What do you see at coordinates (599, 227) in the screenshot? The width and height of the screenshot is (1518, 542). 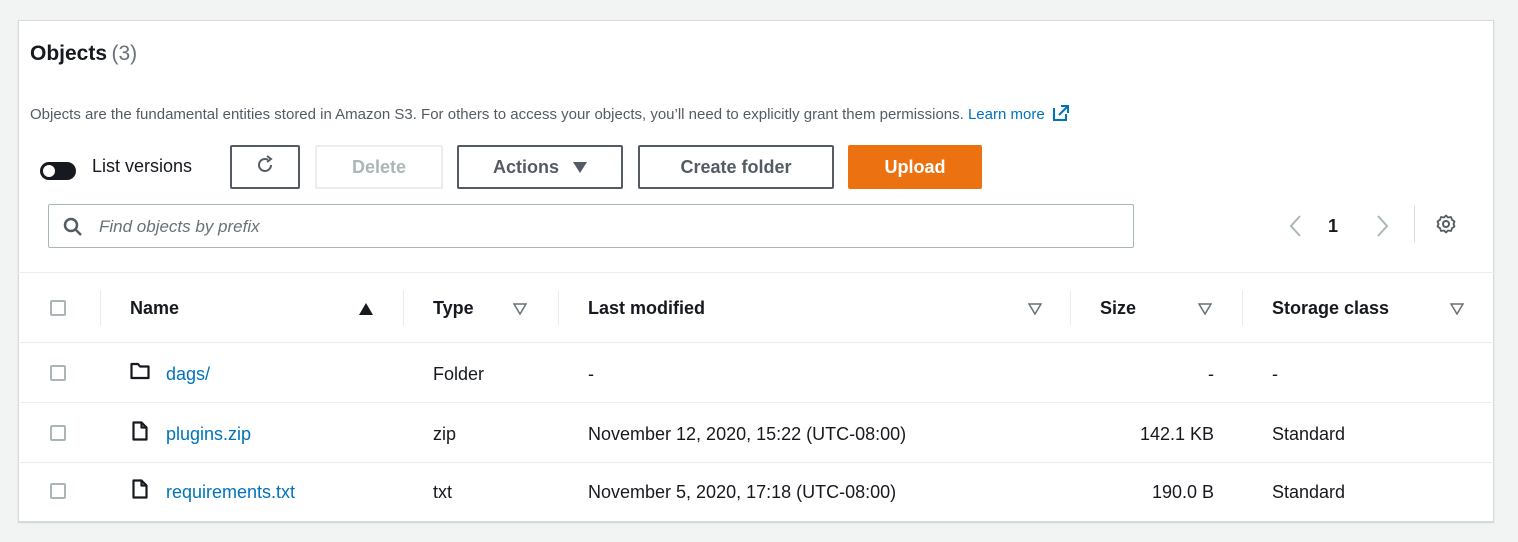 I see `search-input` at bounding box center [599, 227].